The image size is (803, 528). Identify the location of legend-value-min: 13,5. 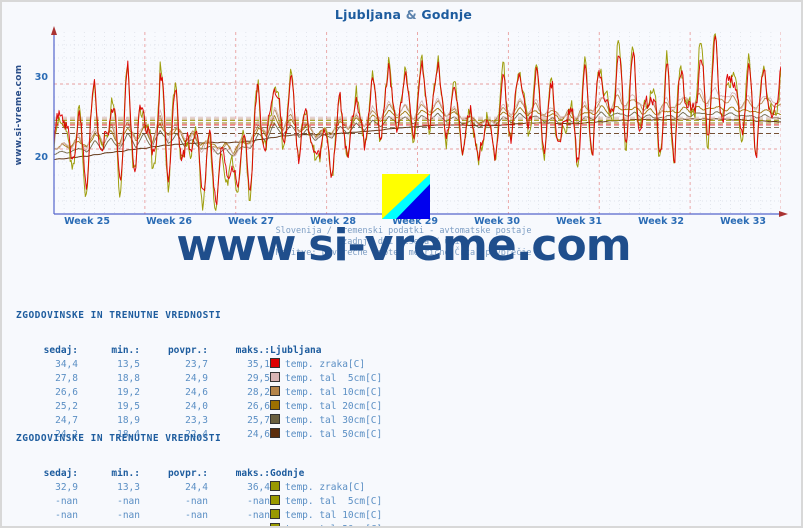
(128, 364).